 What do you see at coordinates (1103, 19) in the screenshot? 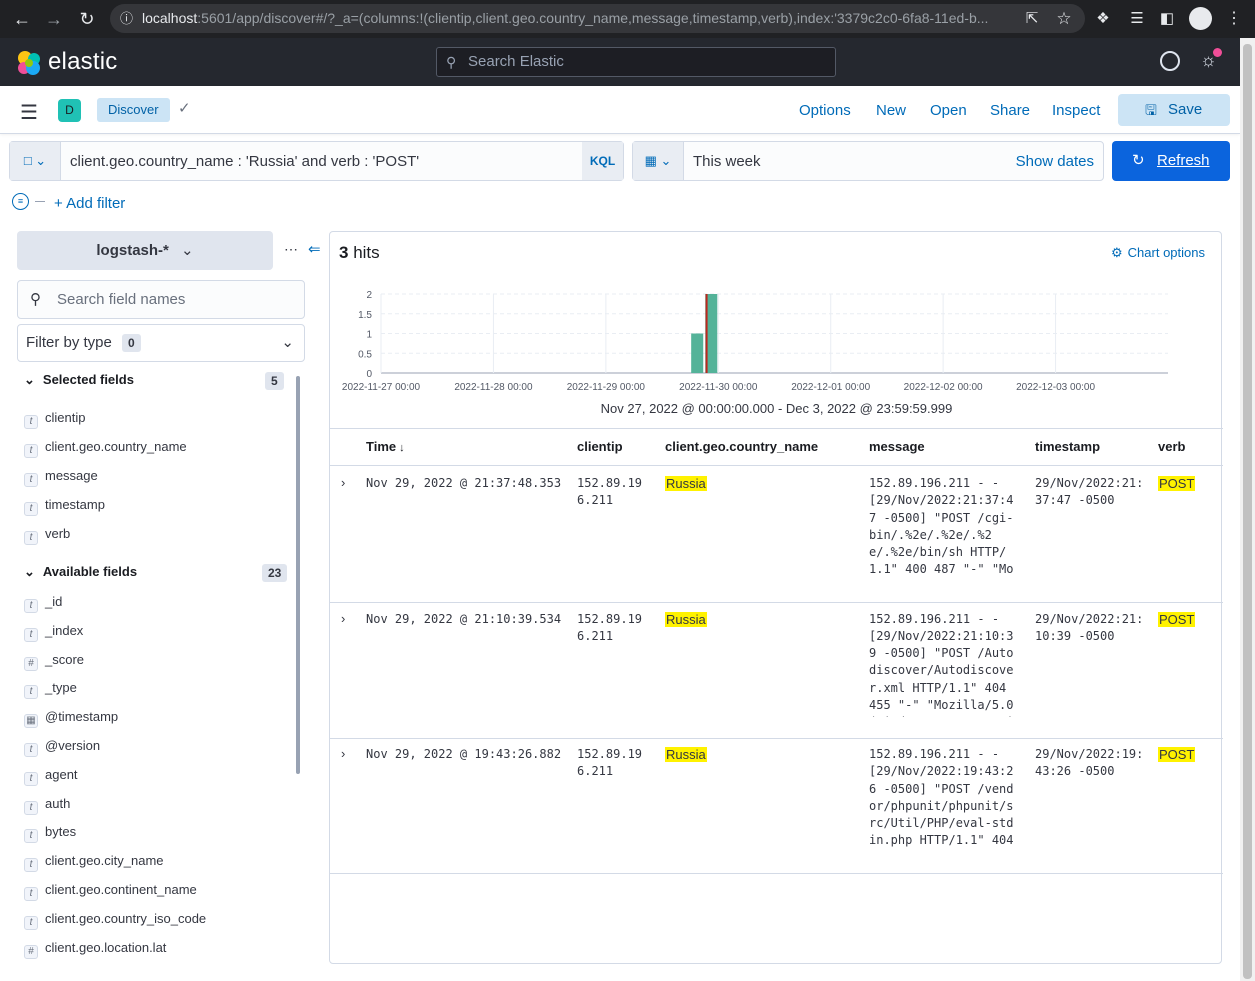
I see `extensions-icon: ❖` at bounding box center [1103, 19].